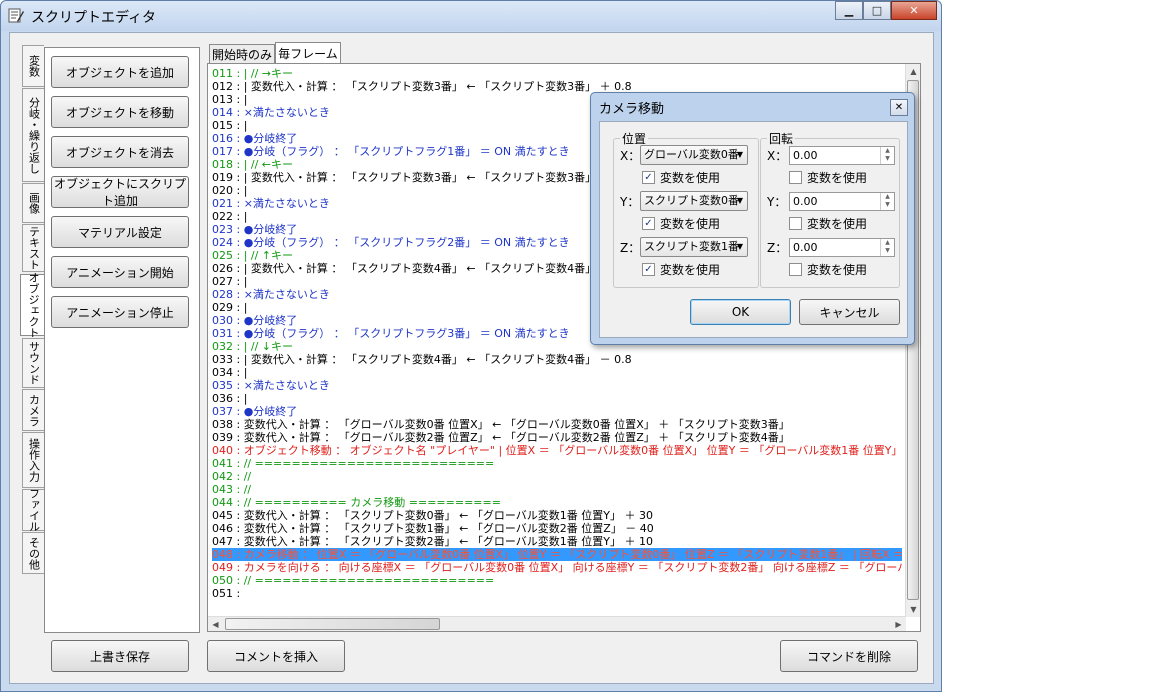  Describe the element at coordinates (632, 109) in the screenshot. I see `dialog-title: カメラ移動` at that location.